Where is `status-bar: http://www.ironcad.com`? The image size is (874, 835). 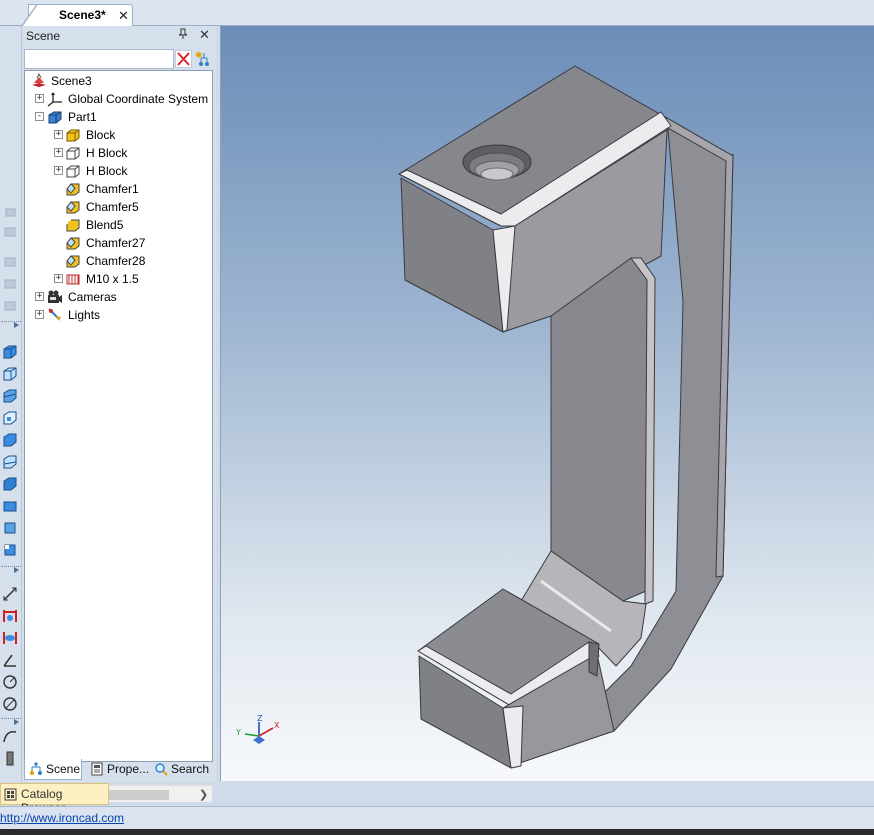 status-bar: http://www.ironcad.com is located at coordinates (437, 817).